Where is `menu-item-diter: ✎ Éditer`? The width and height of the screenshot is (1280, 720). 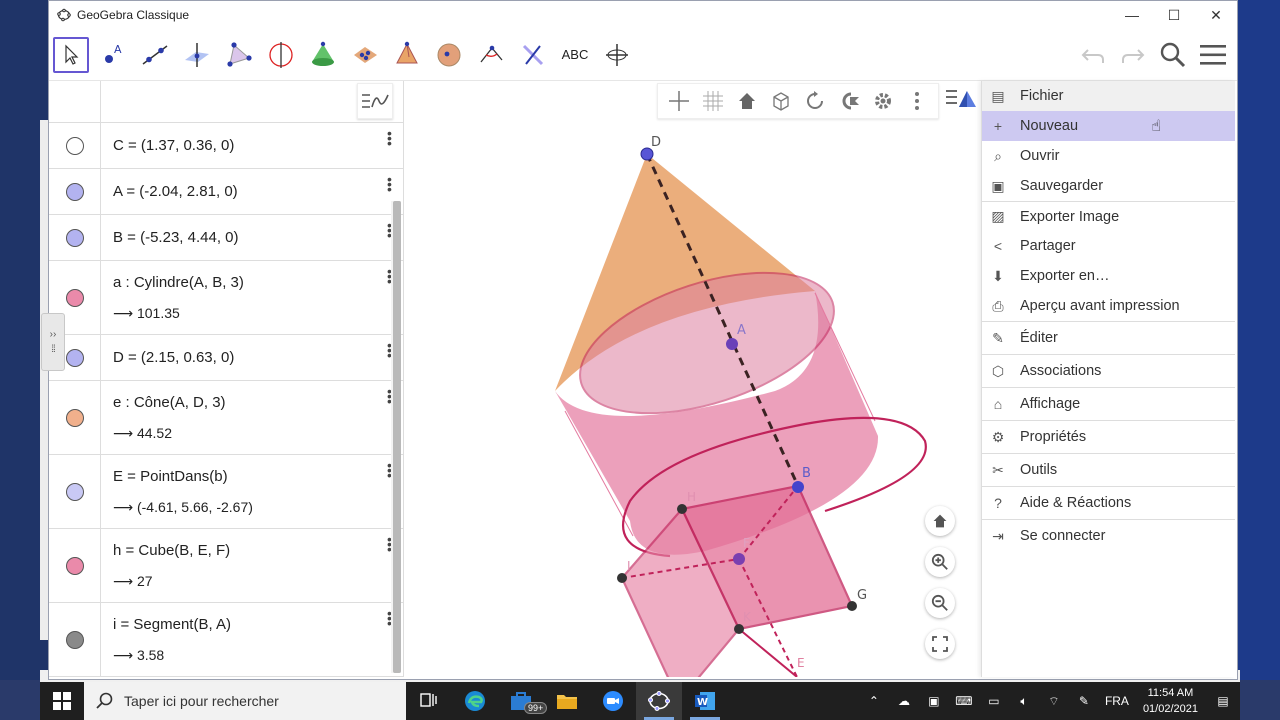 menu-item-diter: ✎ Éditer is located at coordinates (1108, 337).